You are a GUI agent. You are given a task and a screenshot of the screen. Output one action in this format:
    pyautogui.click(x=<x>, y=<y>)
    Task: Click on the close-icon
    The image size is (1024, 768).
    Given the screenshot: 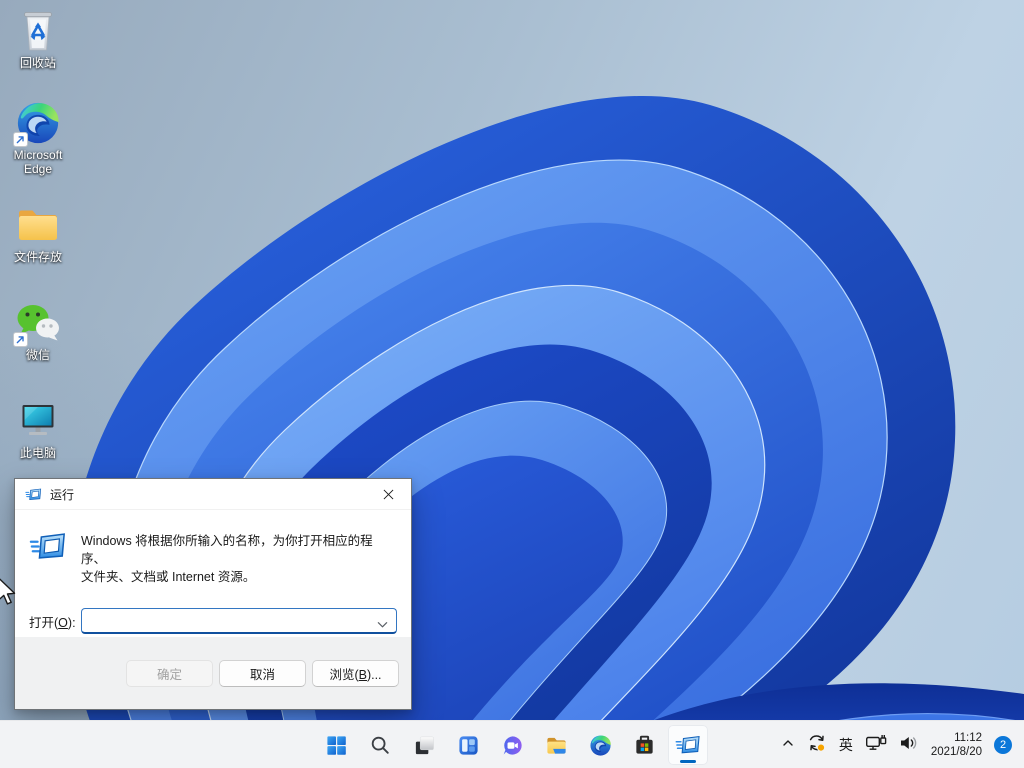 What is the action you would take?
    pyautogui.click(x=388, y=494)
    